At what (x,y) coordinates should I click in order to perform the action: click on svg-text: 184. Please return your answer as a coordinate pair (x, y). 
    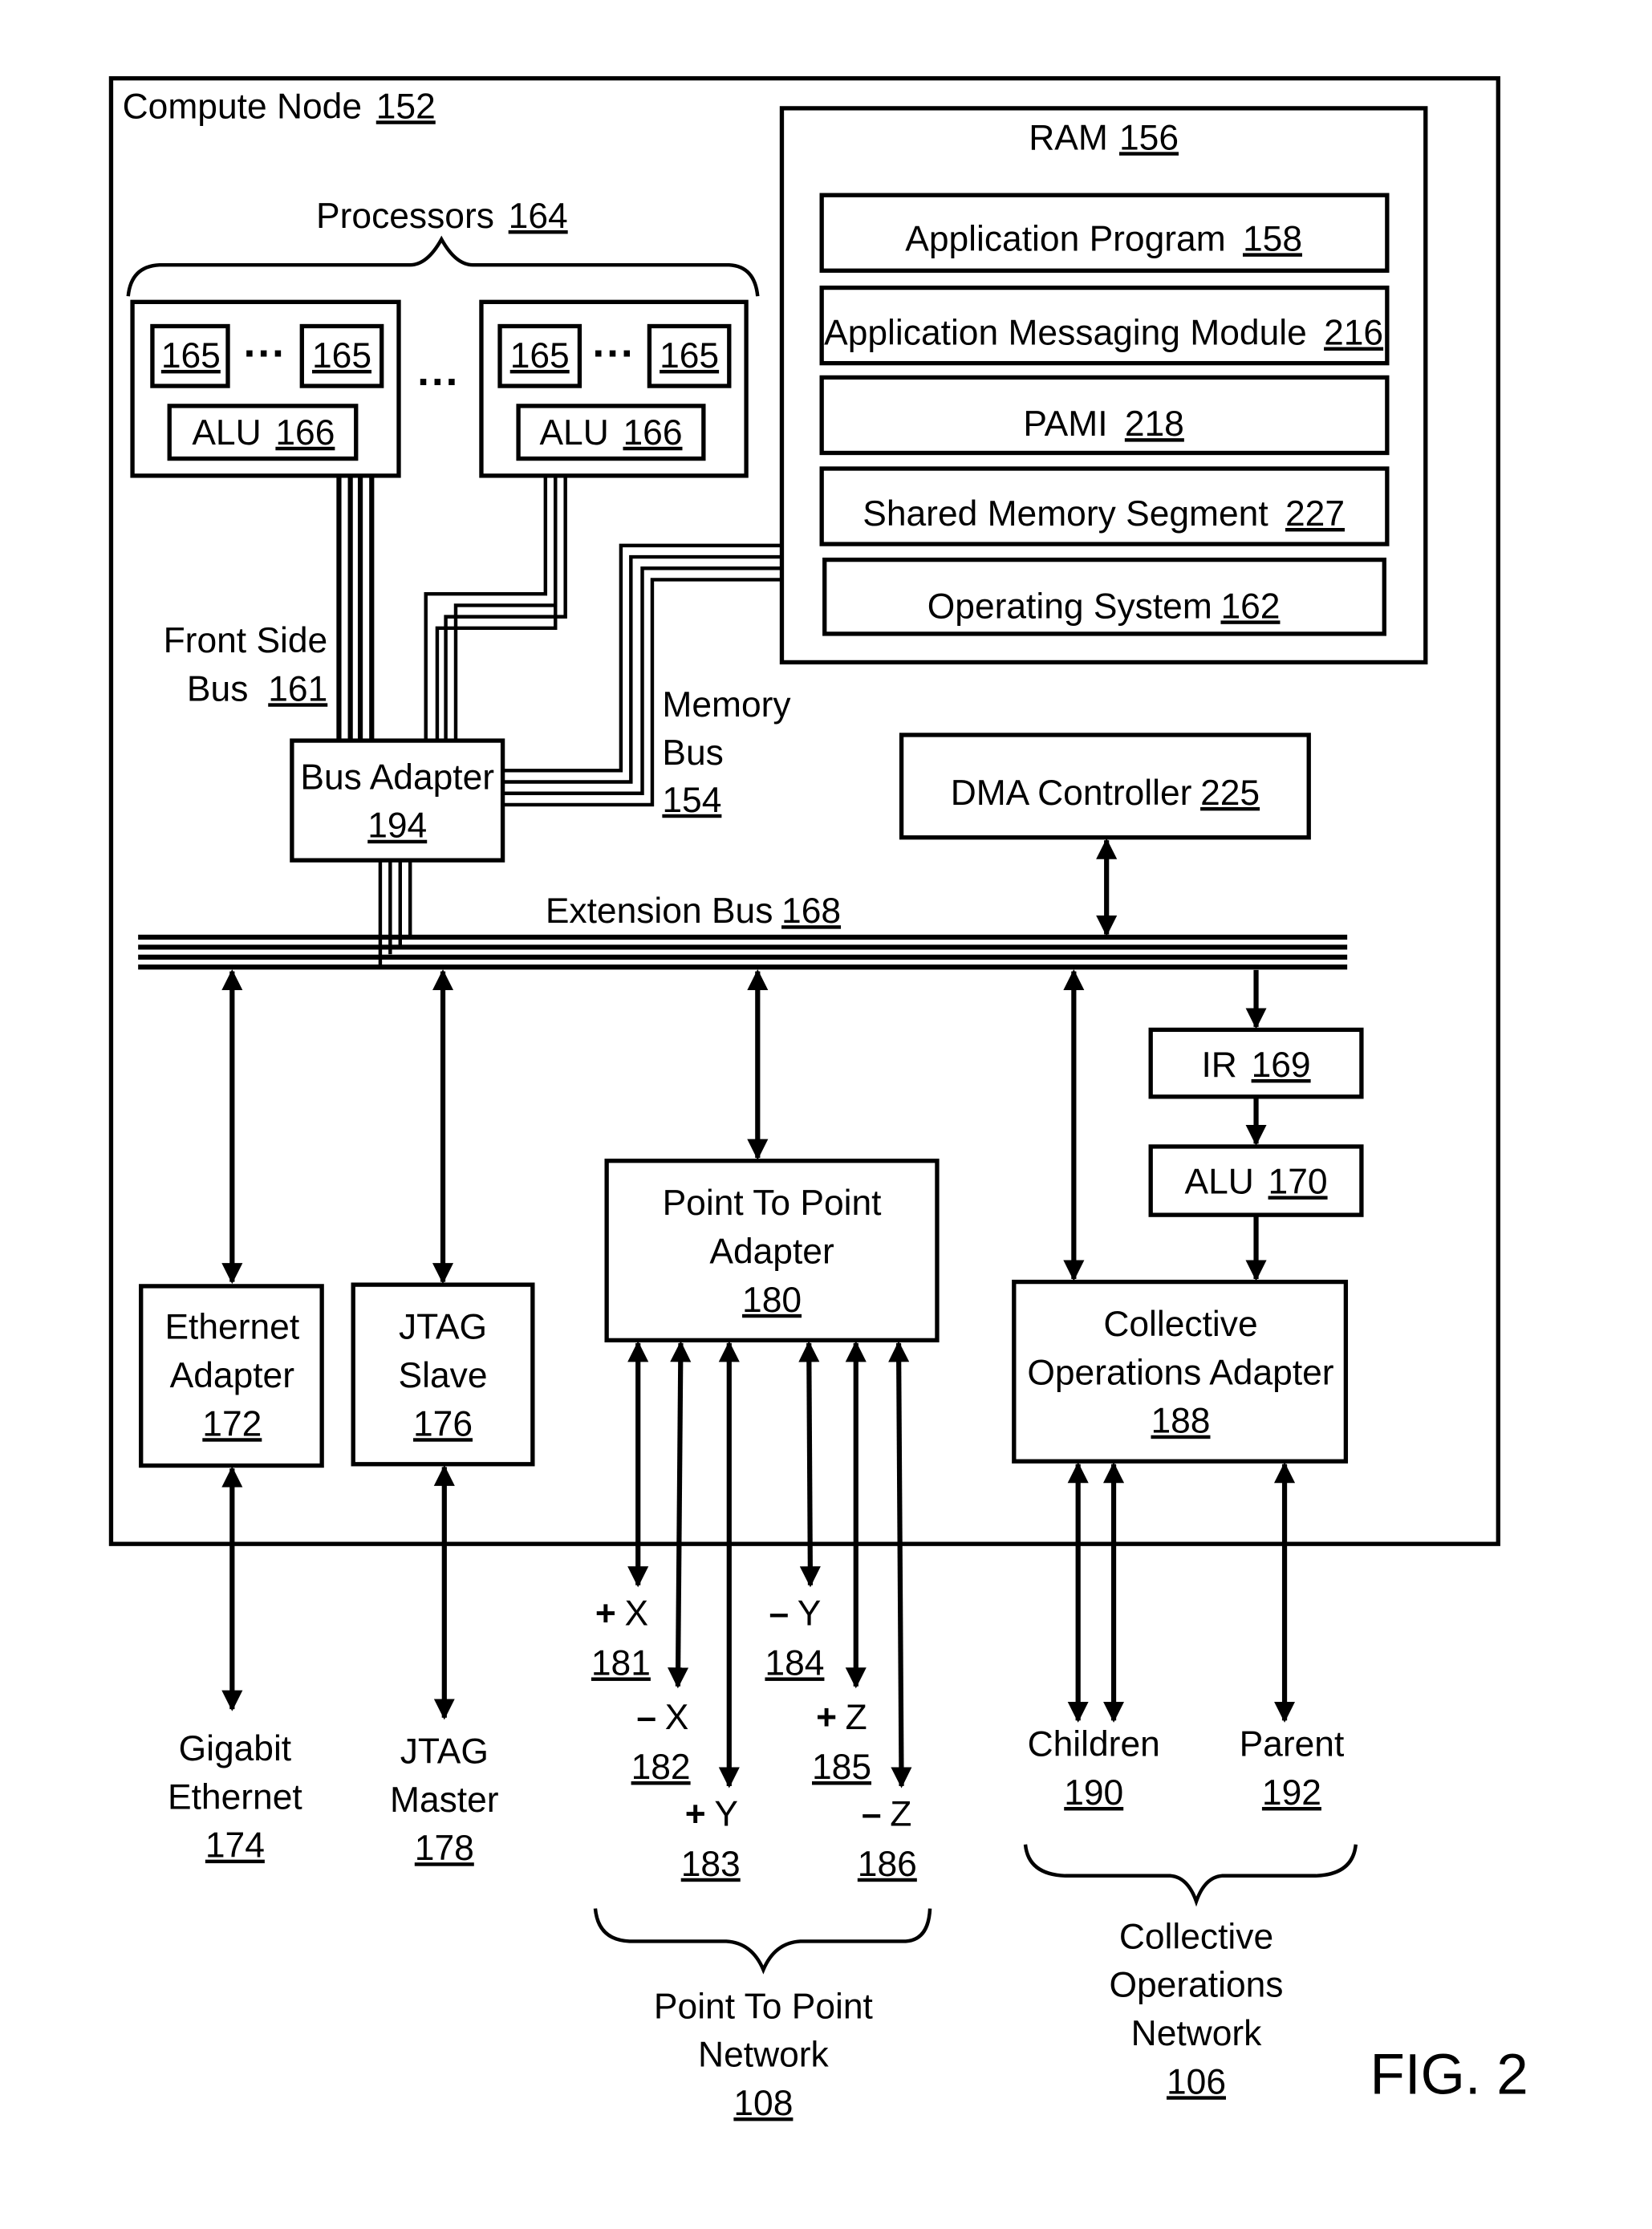
    Looking at the image, I should click on (794, 1663).